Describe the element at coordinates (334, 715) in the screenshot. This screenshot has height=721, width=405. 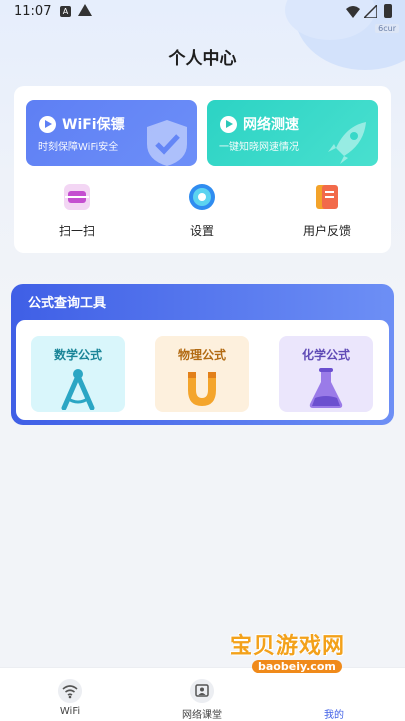
I see `nav-profile-label: 我的` at that location.